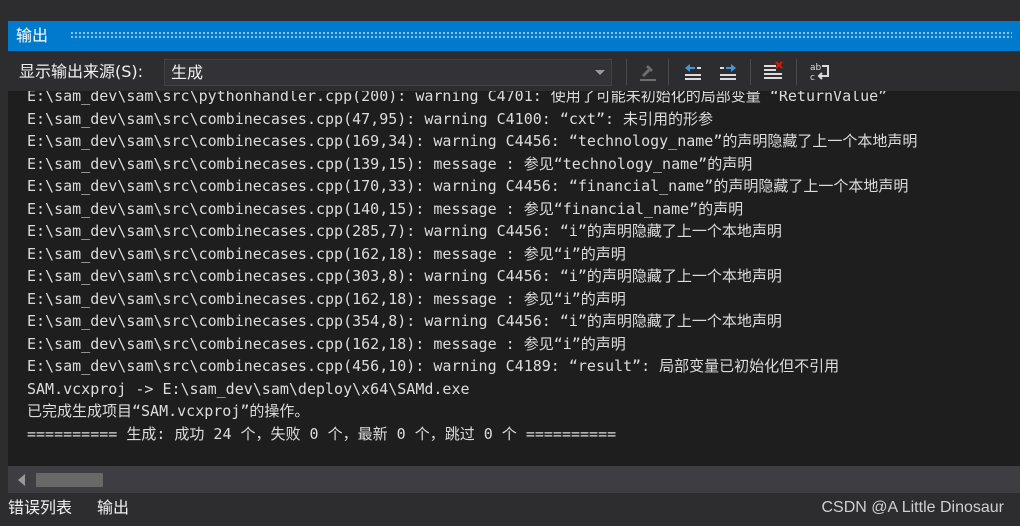 The width and height of the screenshot is (1020, 526). Describe the element at coordinates (32, 35) in the screenshot. I see `window-title: 输出` at that location.